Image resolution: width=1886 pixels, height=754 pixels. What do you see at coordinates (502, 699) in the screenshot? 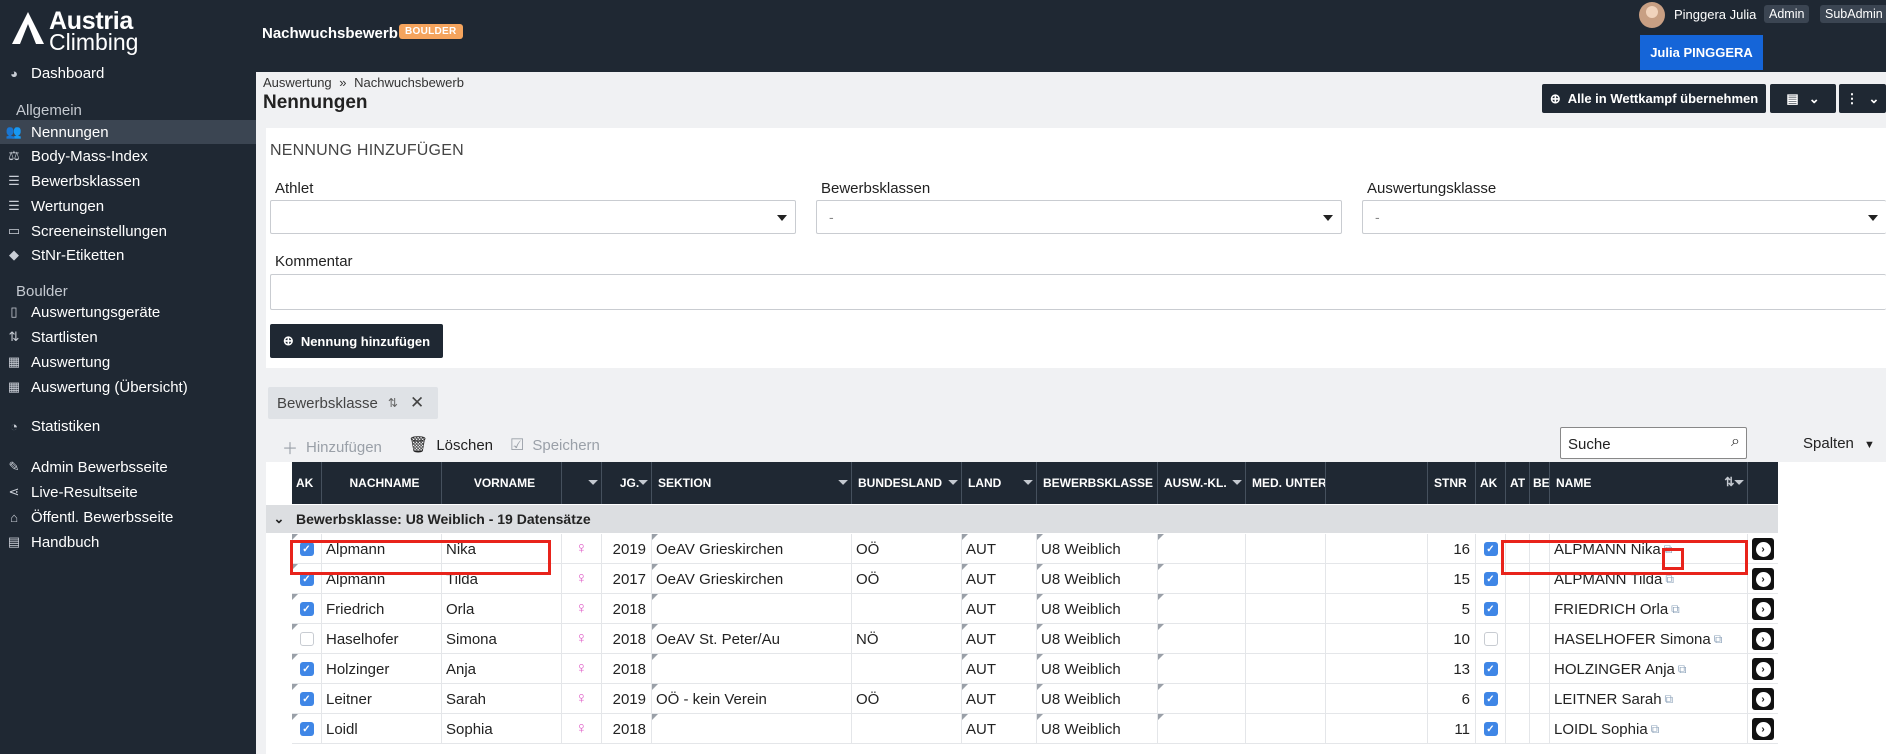
I see `vorname-cell: Sarah` at bounding box center [502, 699].